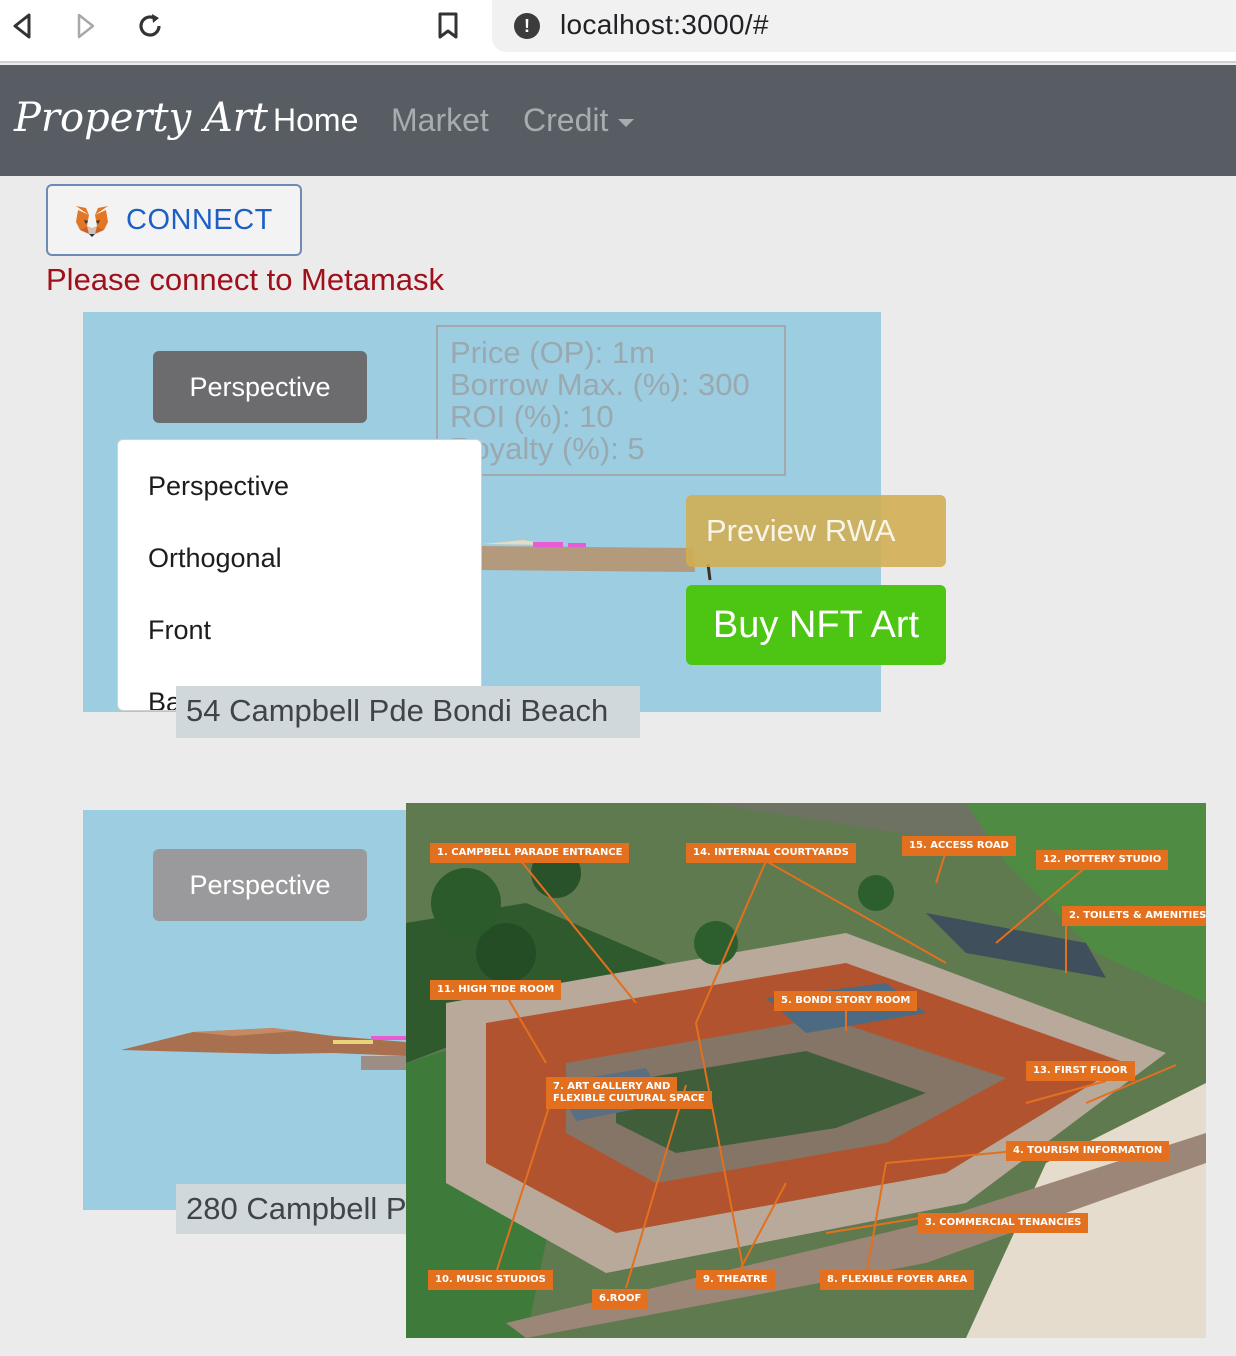 The height and width of the screenshot is (1356, 1236). Describe the element at coordinates (296, 1209) in the screenshot. I see `property-address-2: 280 Campbell P` at that location.